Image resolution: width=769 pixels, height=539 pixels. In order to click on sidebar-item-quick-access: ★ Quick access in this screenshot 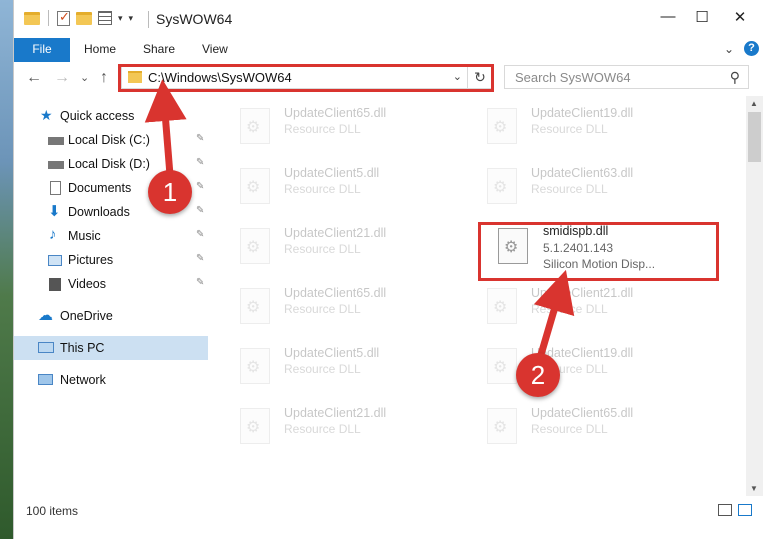, I will do `click(112, 116)`.